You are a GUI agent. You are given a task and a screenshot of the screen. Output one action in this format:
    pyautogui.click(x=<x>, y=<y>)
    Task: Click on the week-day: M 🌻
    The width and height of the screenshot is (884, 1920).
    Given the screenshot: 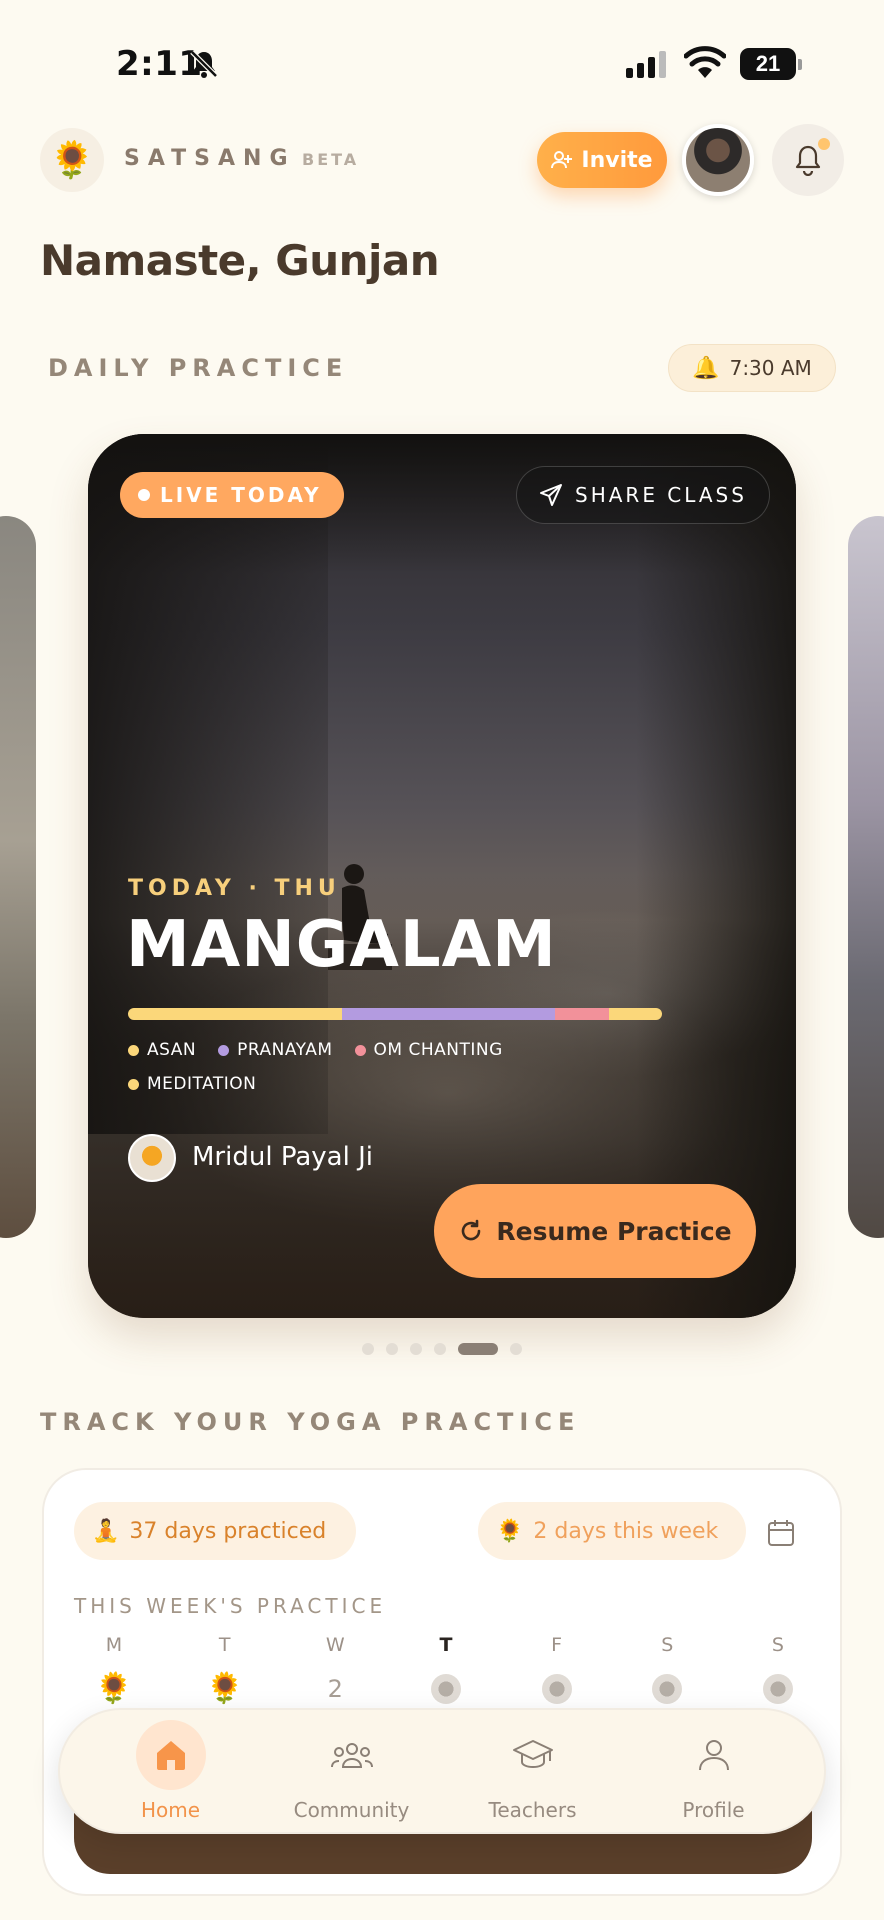 What is the action you would take?
    pyautogui.click(x=114, y=1671)
    